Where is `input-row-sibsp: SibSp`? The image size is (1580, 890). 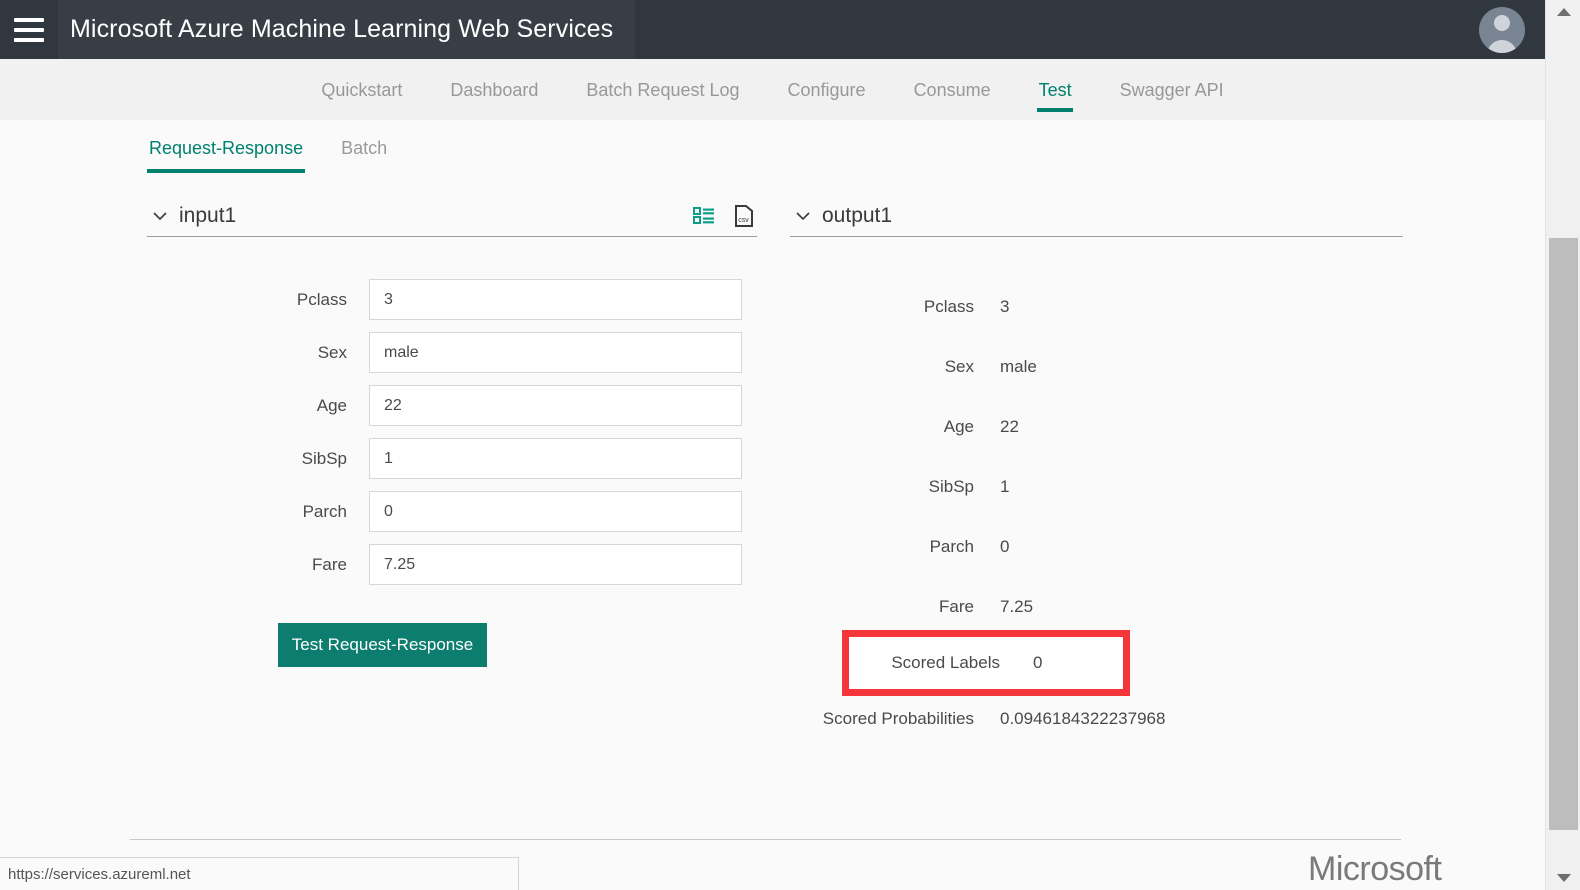
input-row-sibsp: SibSp is located at coordinates (452, 458).